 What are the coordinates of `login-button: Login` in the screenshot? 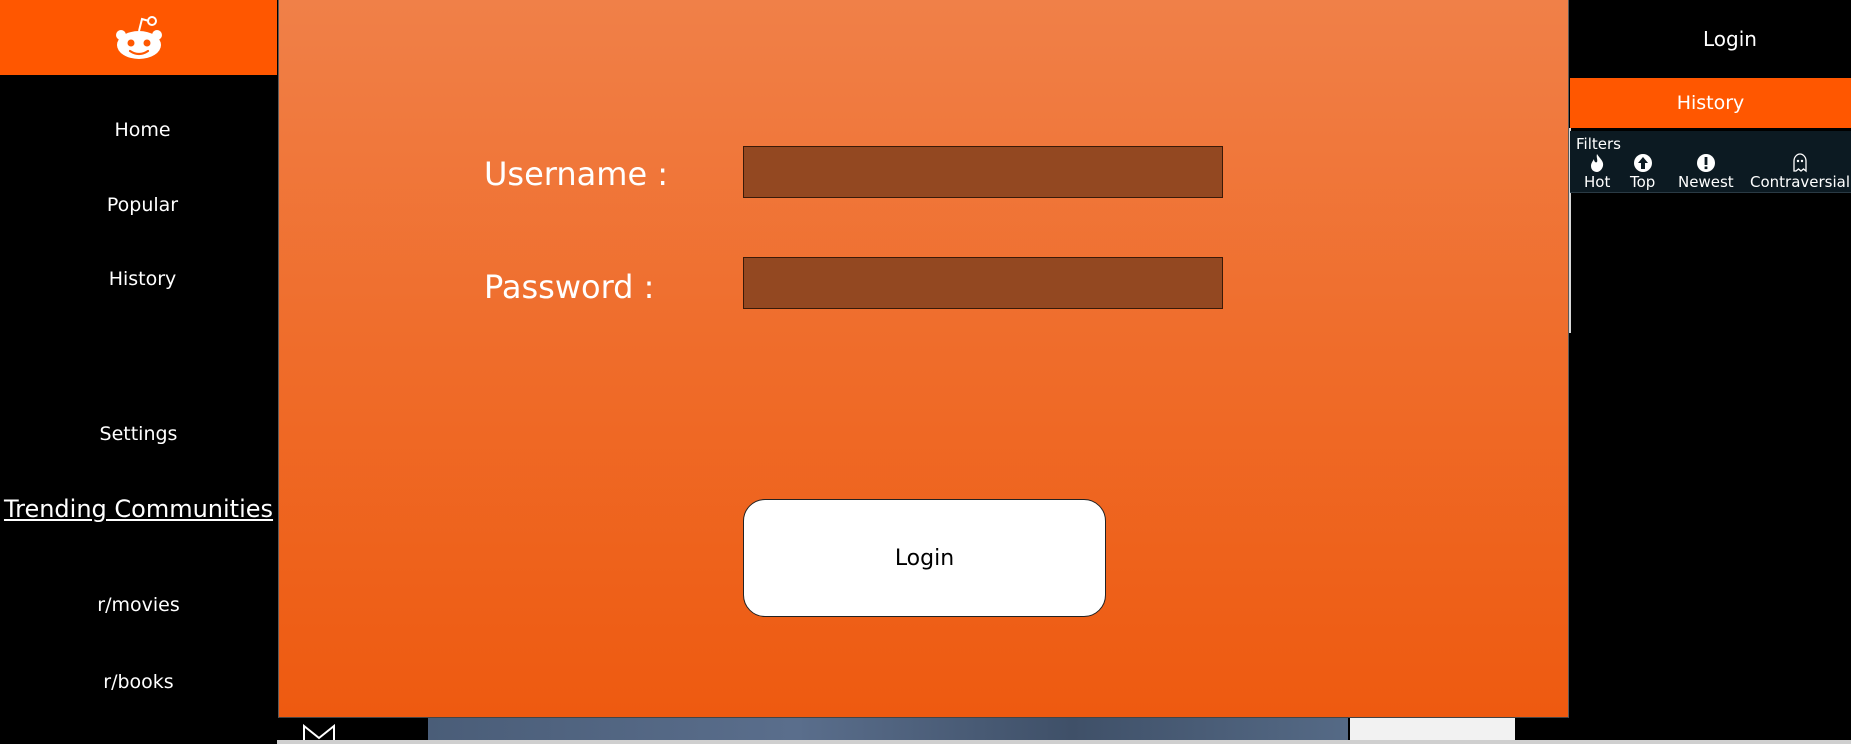 It's located at (924, 558).